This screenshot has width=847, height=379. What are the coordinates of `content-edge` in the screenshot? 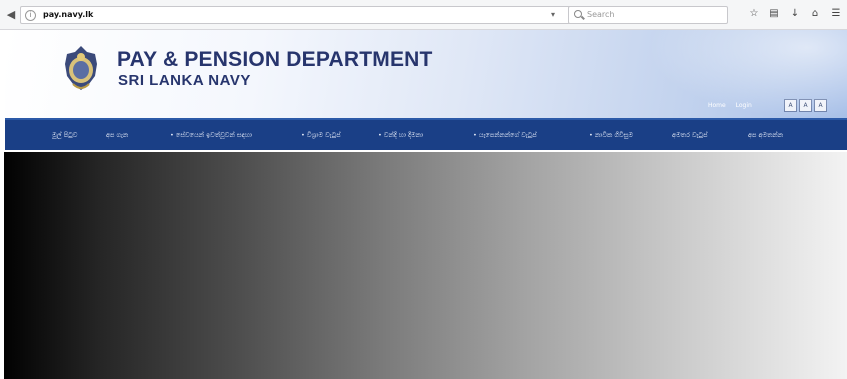 It's located at (2, 265).